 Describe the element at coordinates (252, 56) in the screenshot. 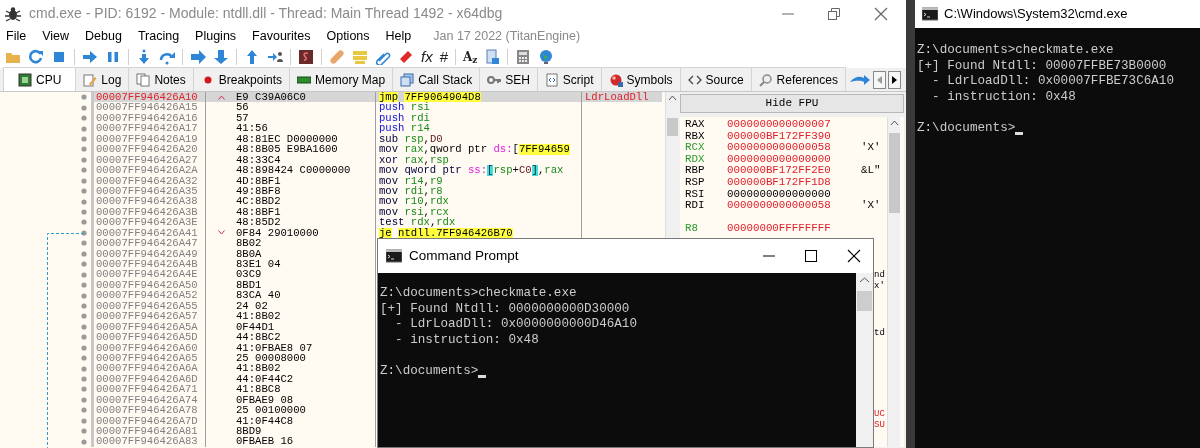

I see `arrow-up-icon` at that location.